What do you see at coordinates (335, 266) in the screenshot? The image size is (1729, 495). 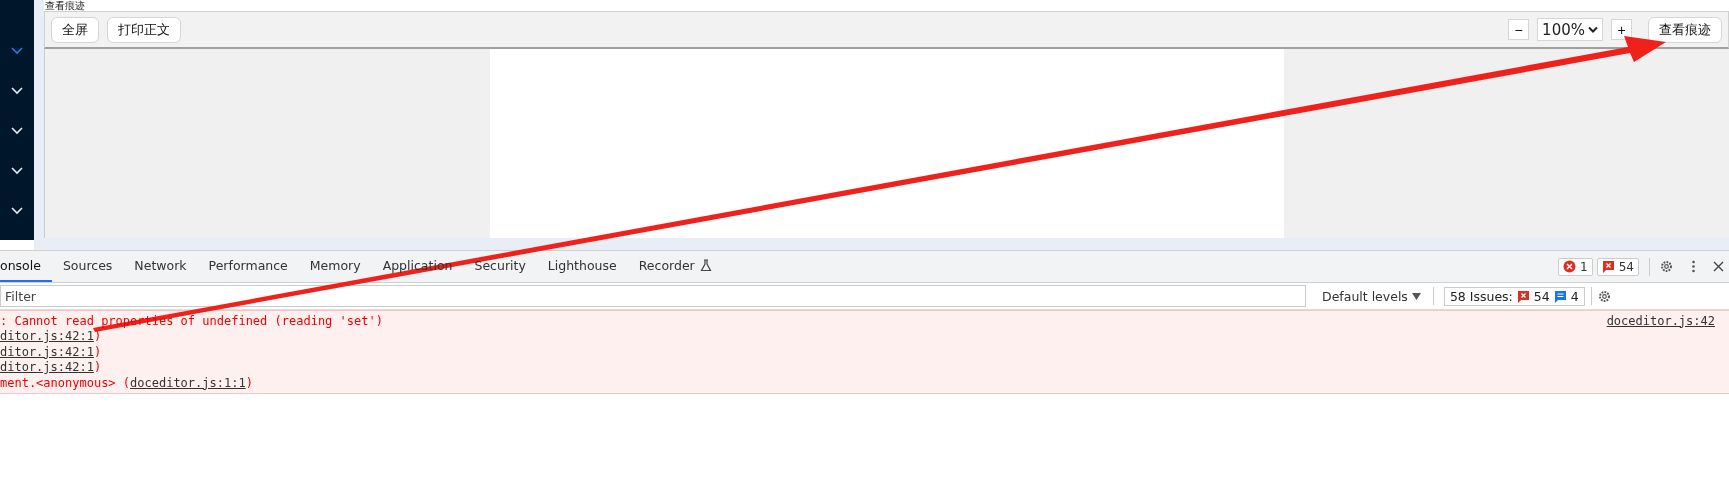 I see `devtools-tab: Memory` at bounding box center [335, 266].